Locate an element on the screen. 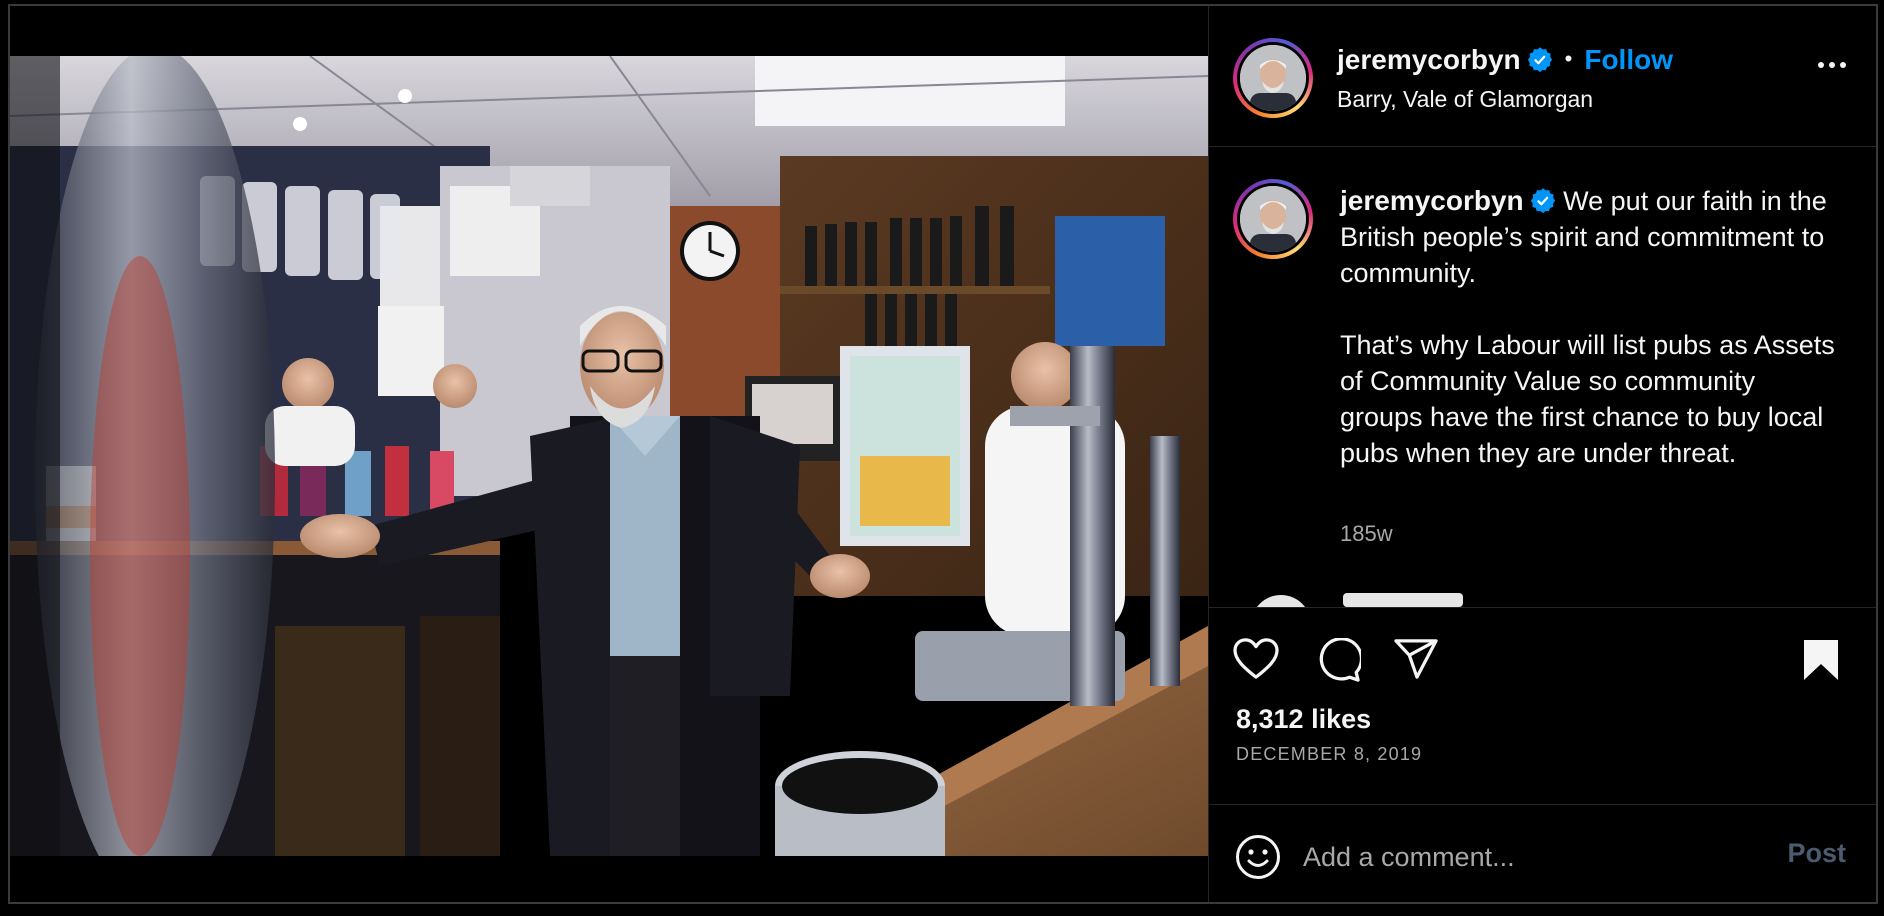  post-author-username: jeremycorbyn is located at coordinates (1429, 59).